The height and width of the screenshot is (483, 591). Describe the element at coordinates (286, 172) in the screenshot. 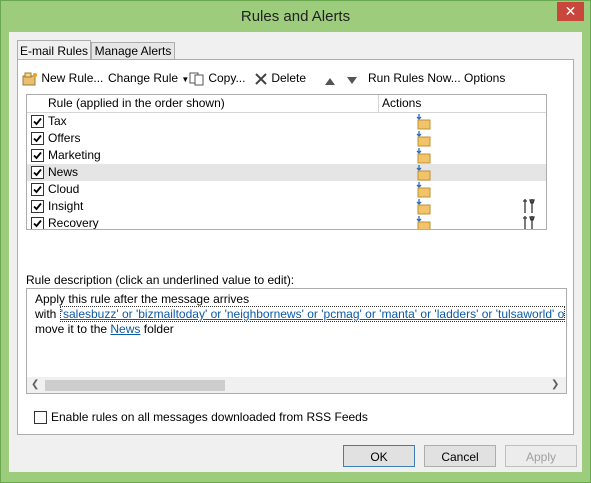

I see `rule-row-news: News` at that location.